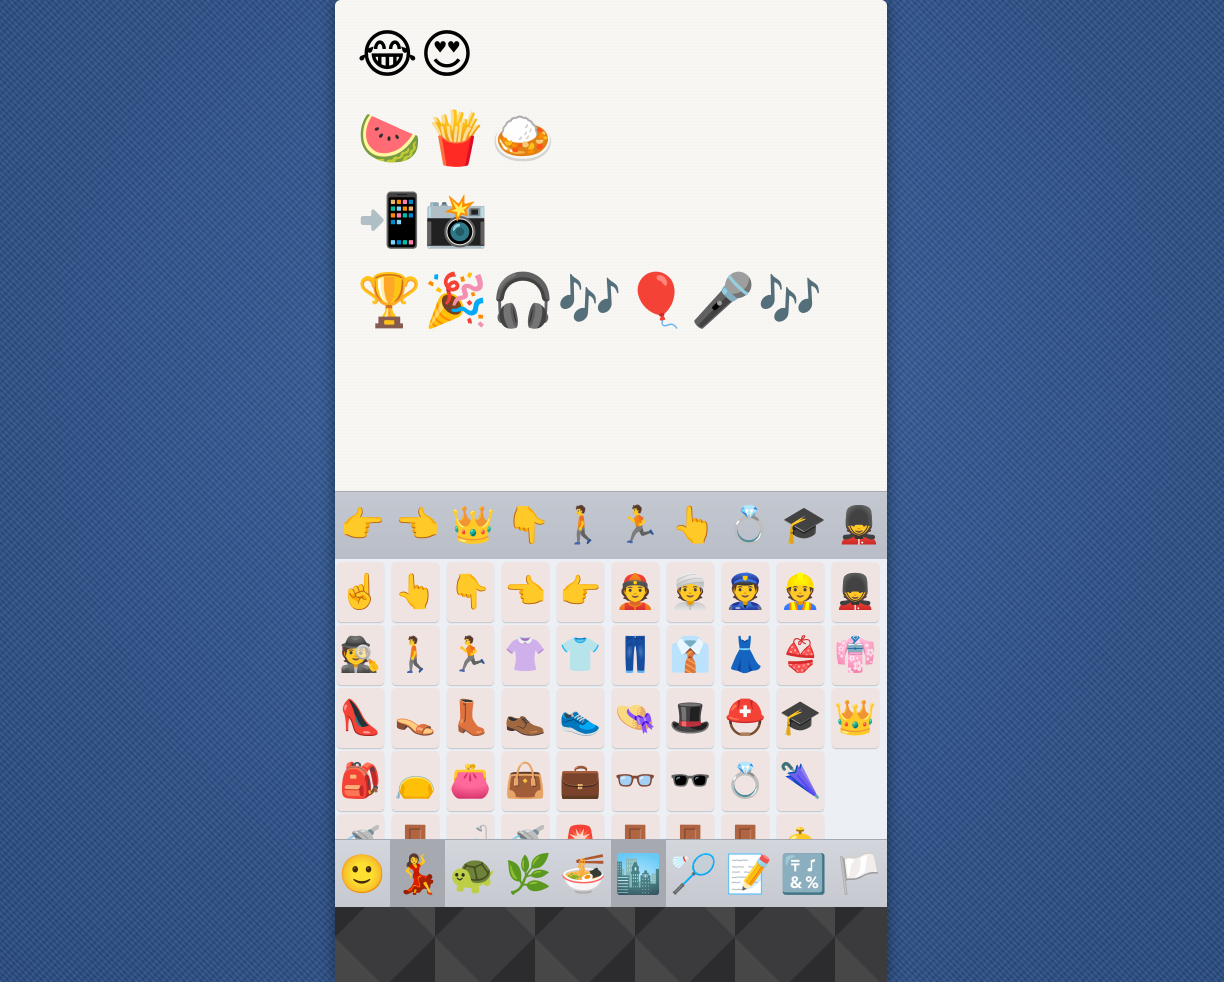 The width and height of the screenshot is (1224, 982). I want to click on emoji-key: 👇, so click(470, 592).